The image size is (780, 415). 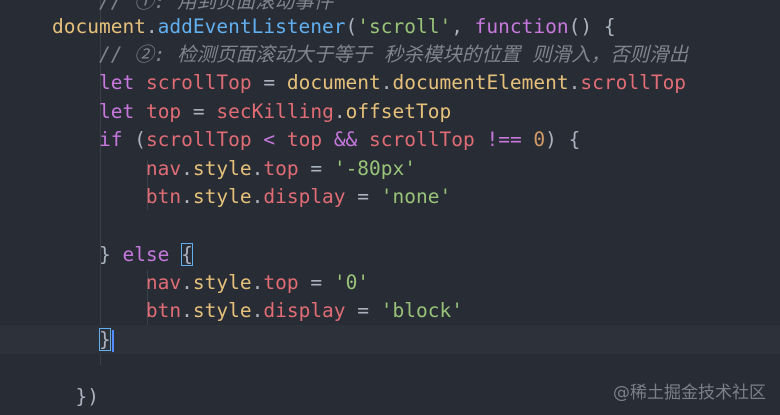 What do you see at coordinates (398, 111) in the screenshot?
I see `code-token: offsetTop` at bounding box center [398, 111].